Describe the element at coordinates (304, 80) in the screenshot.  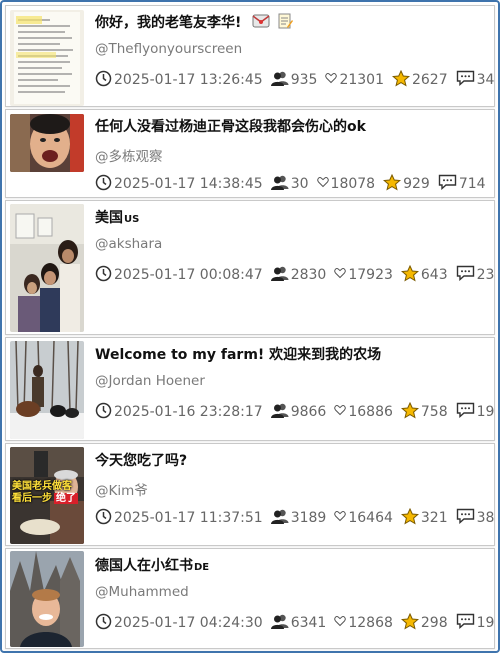
I see `follower-count: 935` at that location.